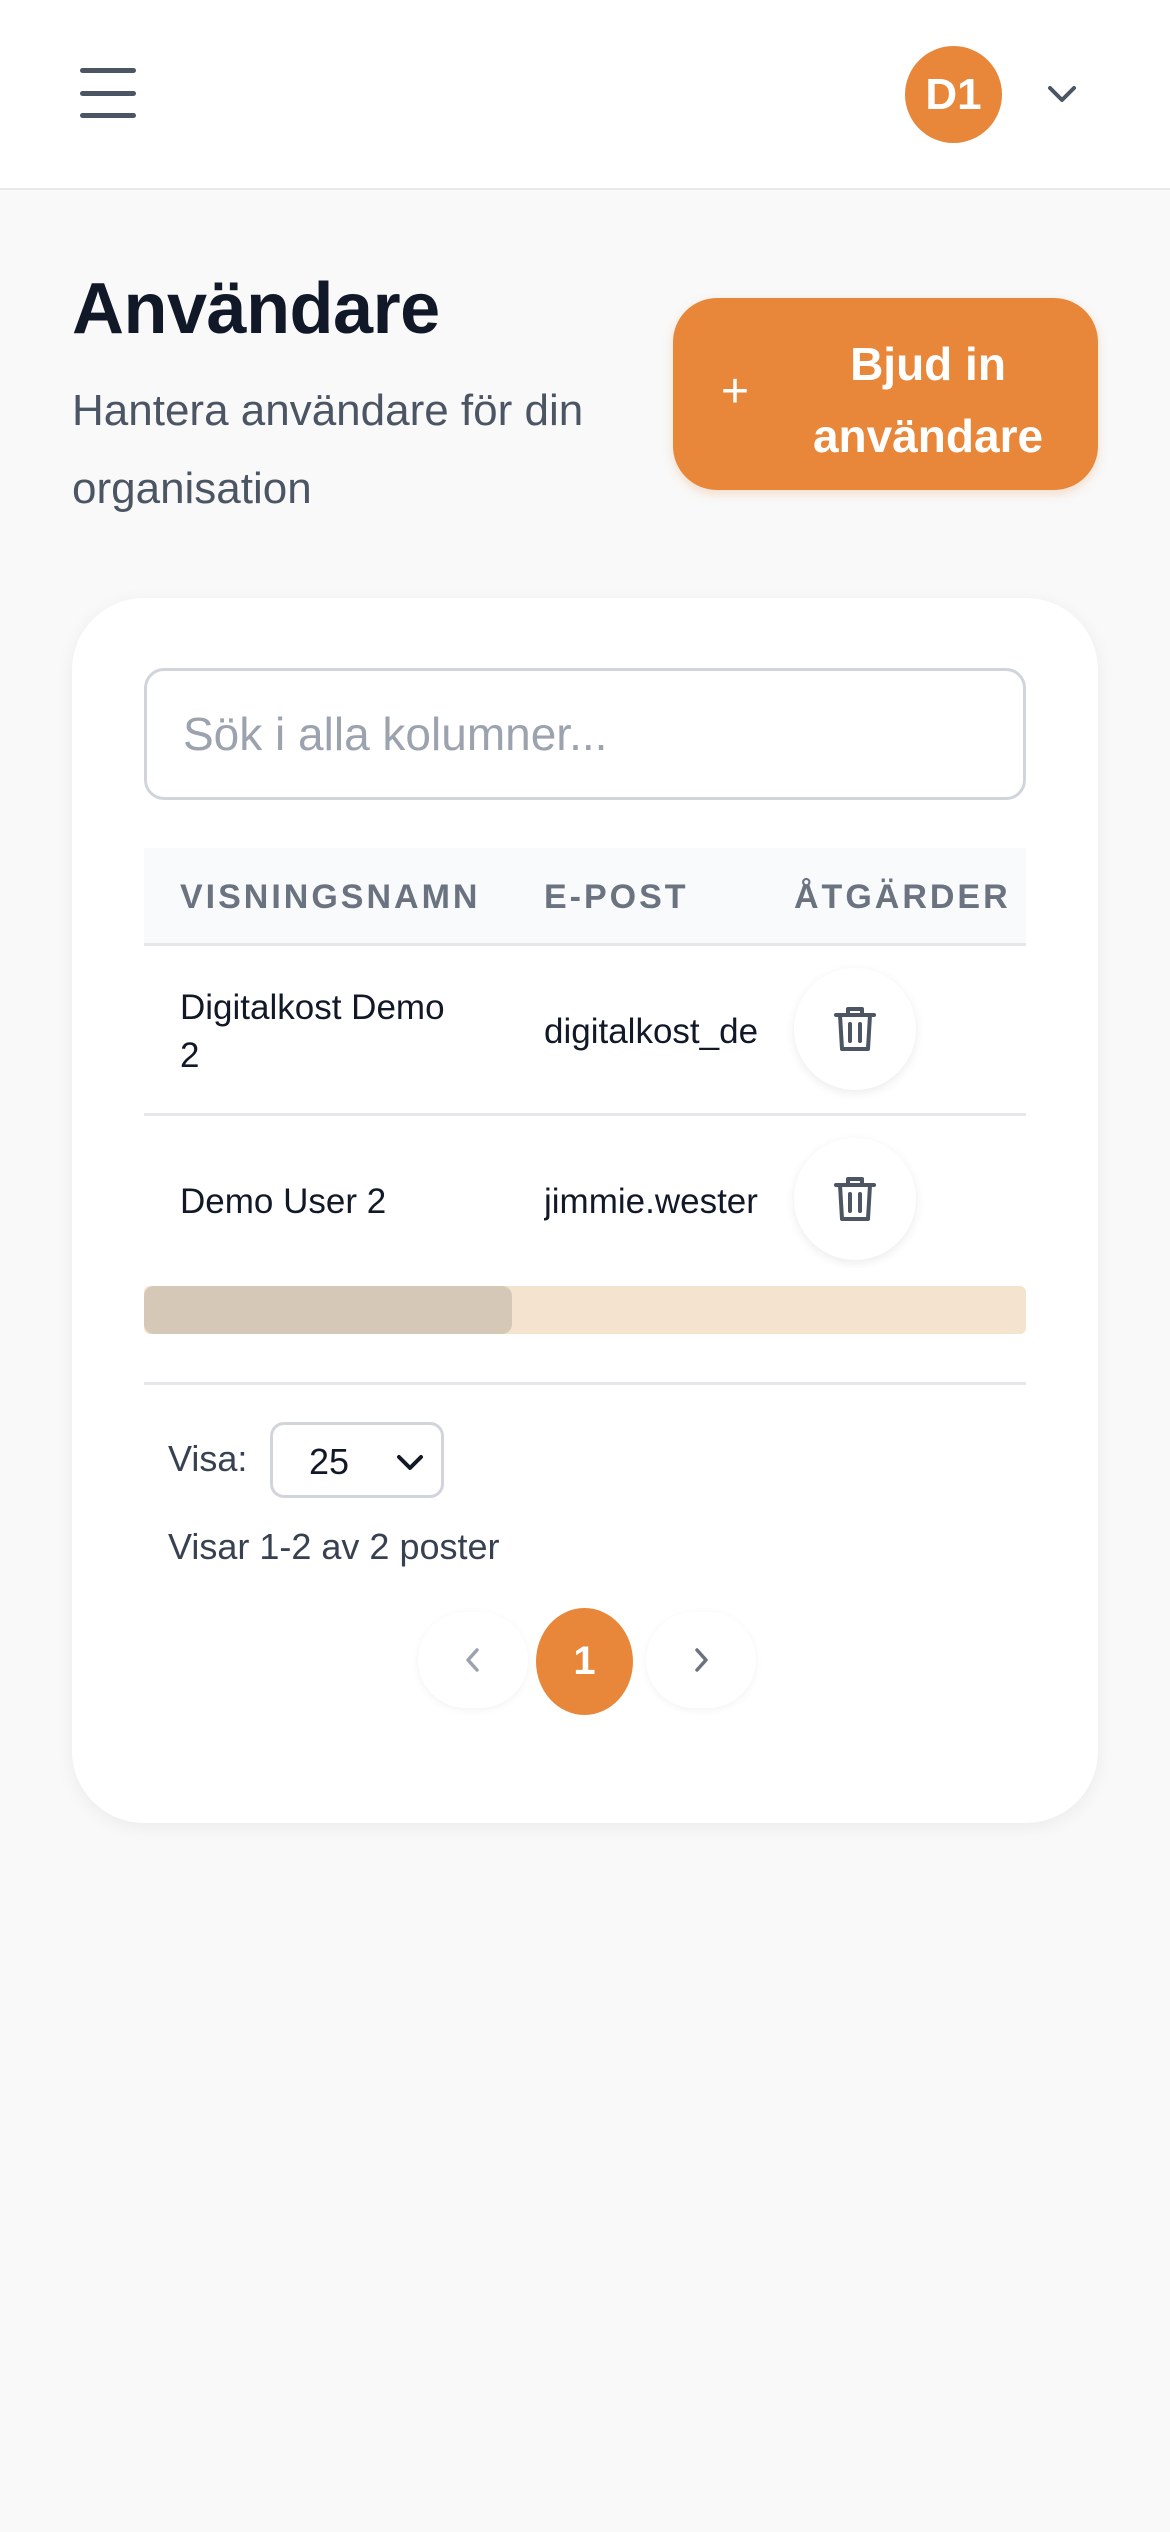 The height and width of the screenshot is (2532, 1170). I want to click on page-title: Användare, so click(256, 309).